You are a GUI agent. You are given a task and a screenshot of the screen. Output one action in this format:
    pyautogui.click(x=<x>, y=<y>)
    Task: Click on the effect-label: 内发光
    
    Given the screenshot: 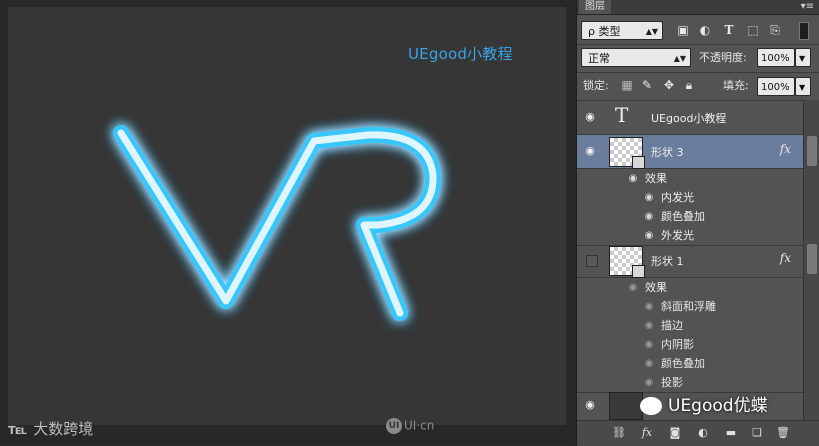 What is the action you would take?
    pyautogui.click(x=677, y=197)
    